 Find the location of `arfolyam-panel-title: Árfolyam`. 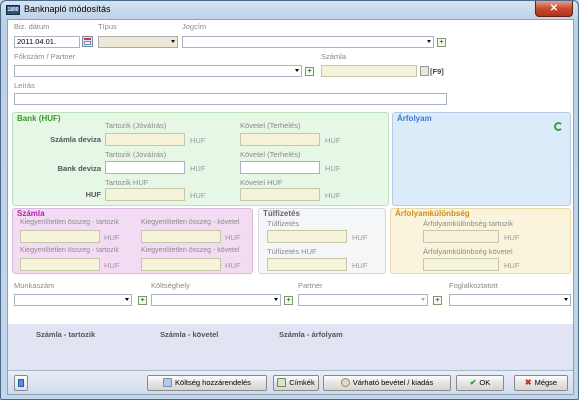

arfolyam-panel-title: Árfolyam is located at coordinates (414, 118).